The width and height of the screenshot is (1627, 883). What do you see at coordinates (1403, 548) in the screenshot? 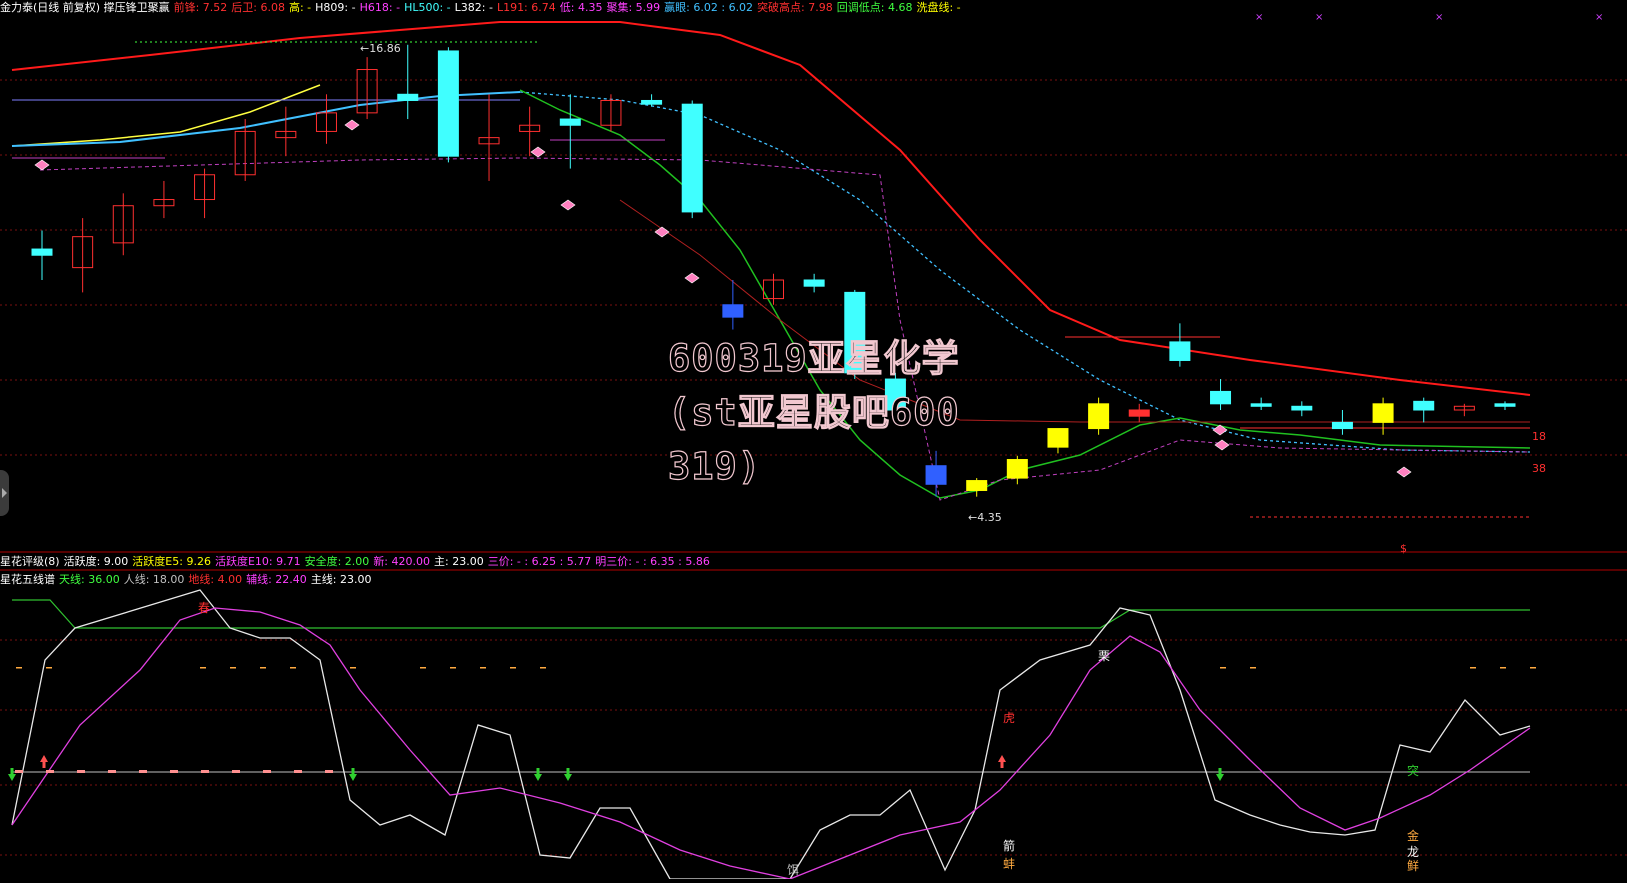
I see `bottom-marker: $` at bounding box center [1403, 548].